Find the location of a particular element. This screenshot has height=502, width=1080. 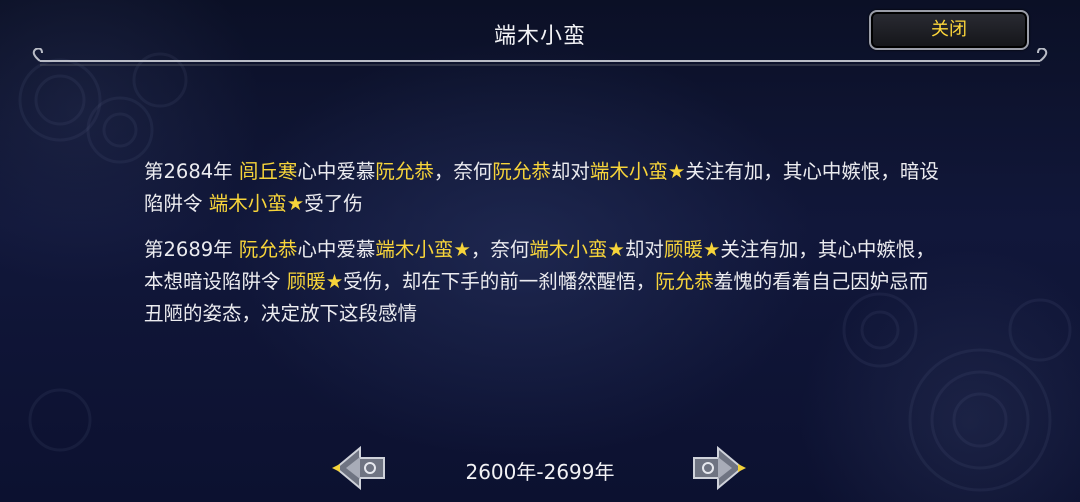

period-range-label: 2600年-2699年 is located at coordinates (540, 472).